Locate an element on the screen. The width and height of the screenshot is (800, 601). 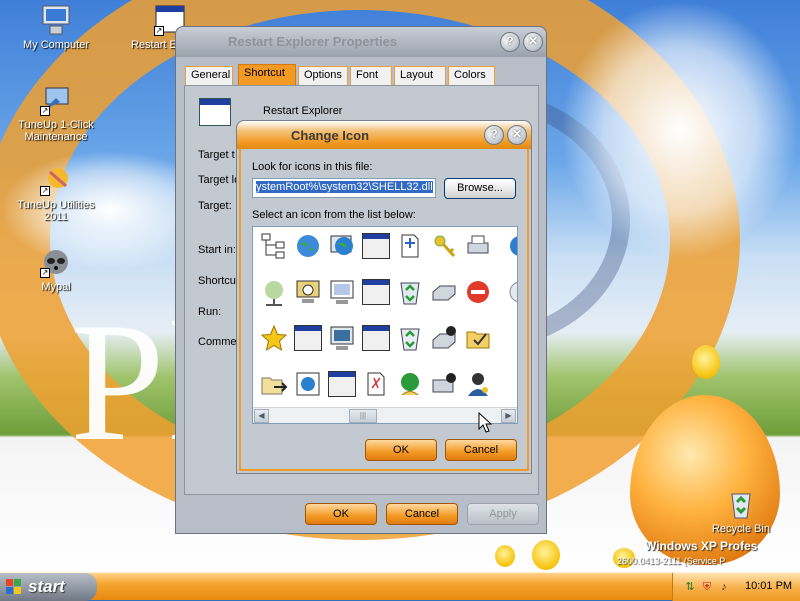
monitor-icon is located at coordinates (342, 338).